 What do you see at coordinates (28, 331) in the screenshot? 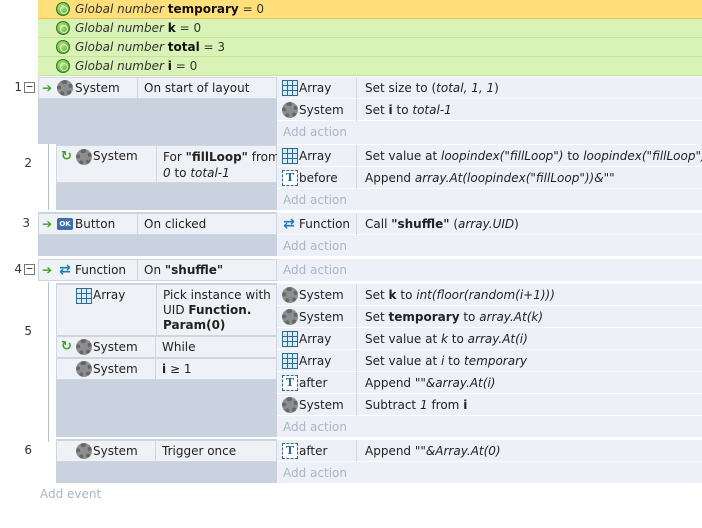
I see `event-number: 5` at bounding box center [28, 331].